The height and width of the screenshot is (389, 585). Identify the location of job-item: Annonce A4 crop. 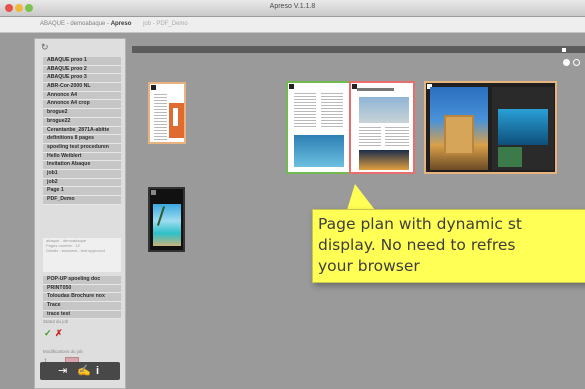
(82, 105).